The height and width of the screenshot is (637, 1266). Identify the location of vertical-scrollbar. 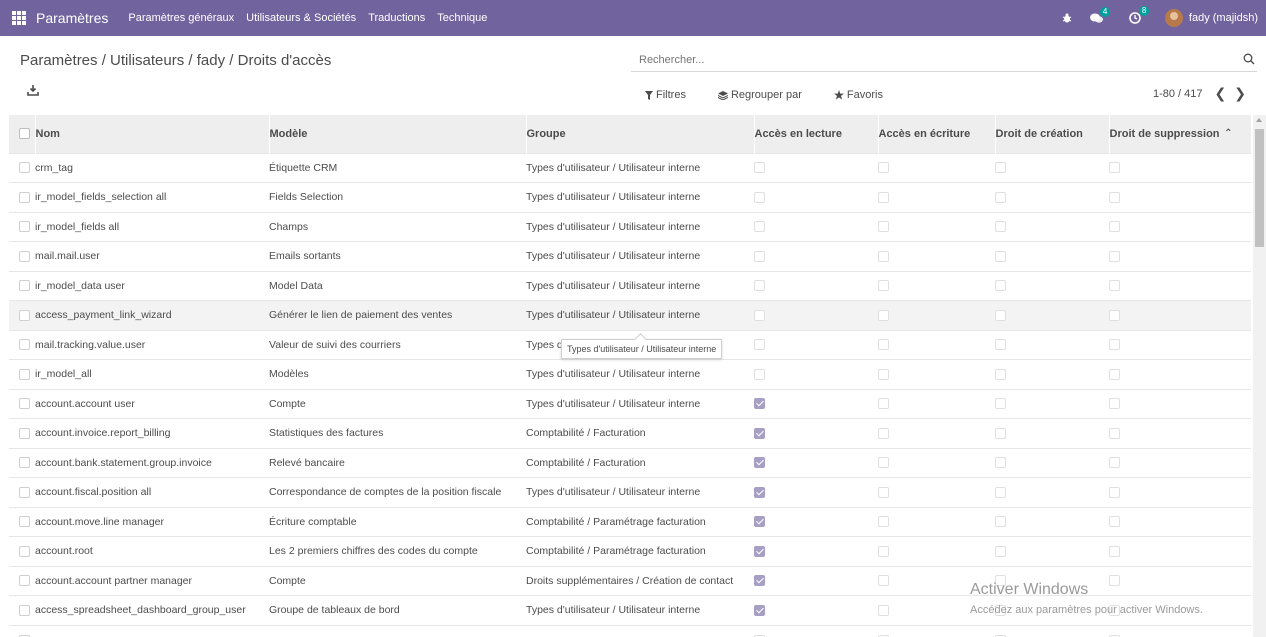
(1259, 376).